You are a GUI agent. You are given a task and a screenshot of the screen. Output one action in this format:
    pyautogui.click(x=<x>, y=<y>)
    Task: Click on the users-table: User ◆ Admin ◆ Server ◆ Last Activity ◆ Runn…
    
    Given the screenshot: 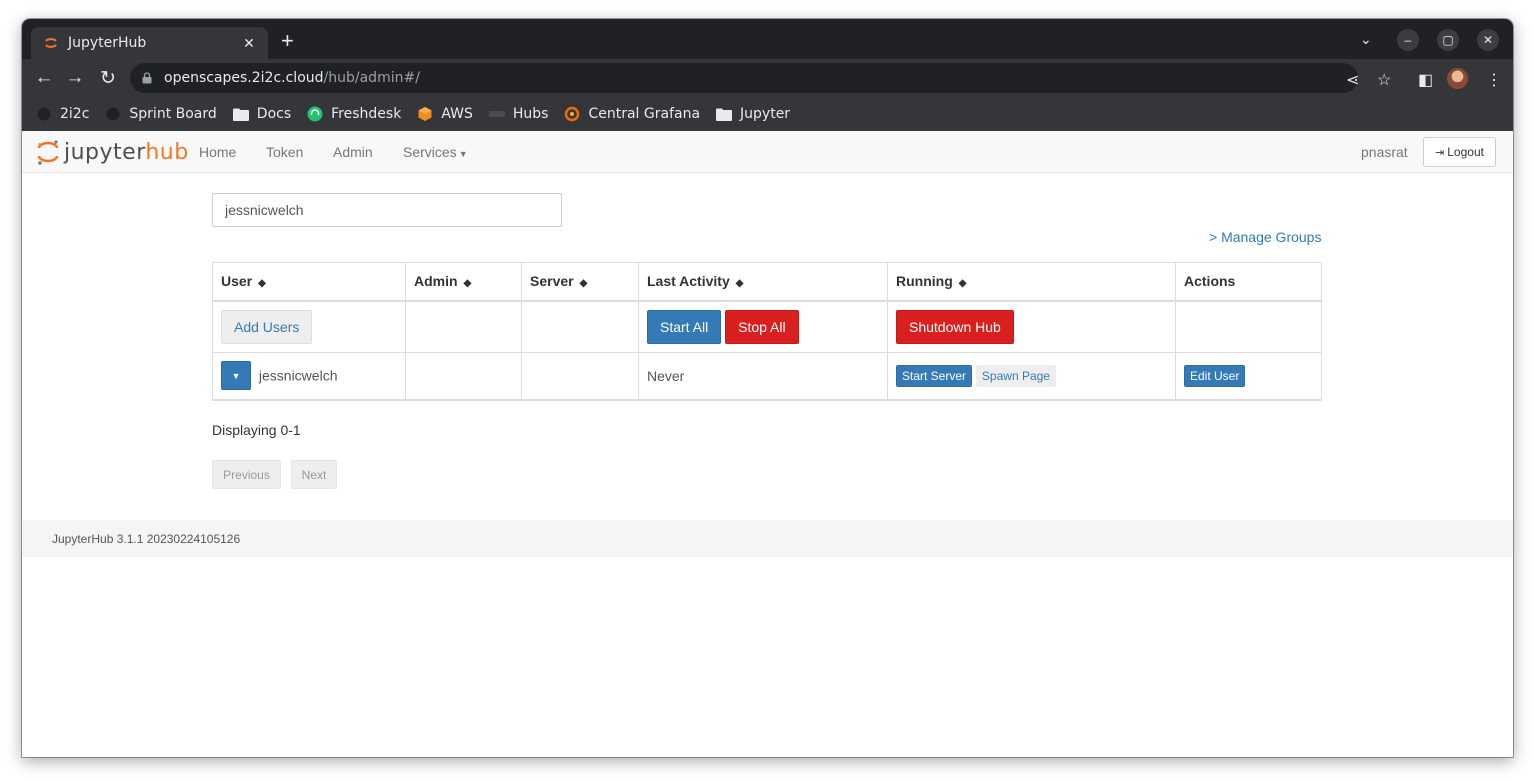 What is the action you would take?
    pyautogui.click(x=767, y=331)
    